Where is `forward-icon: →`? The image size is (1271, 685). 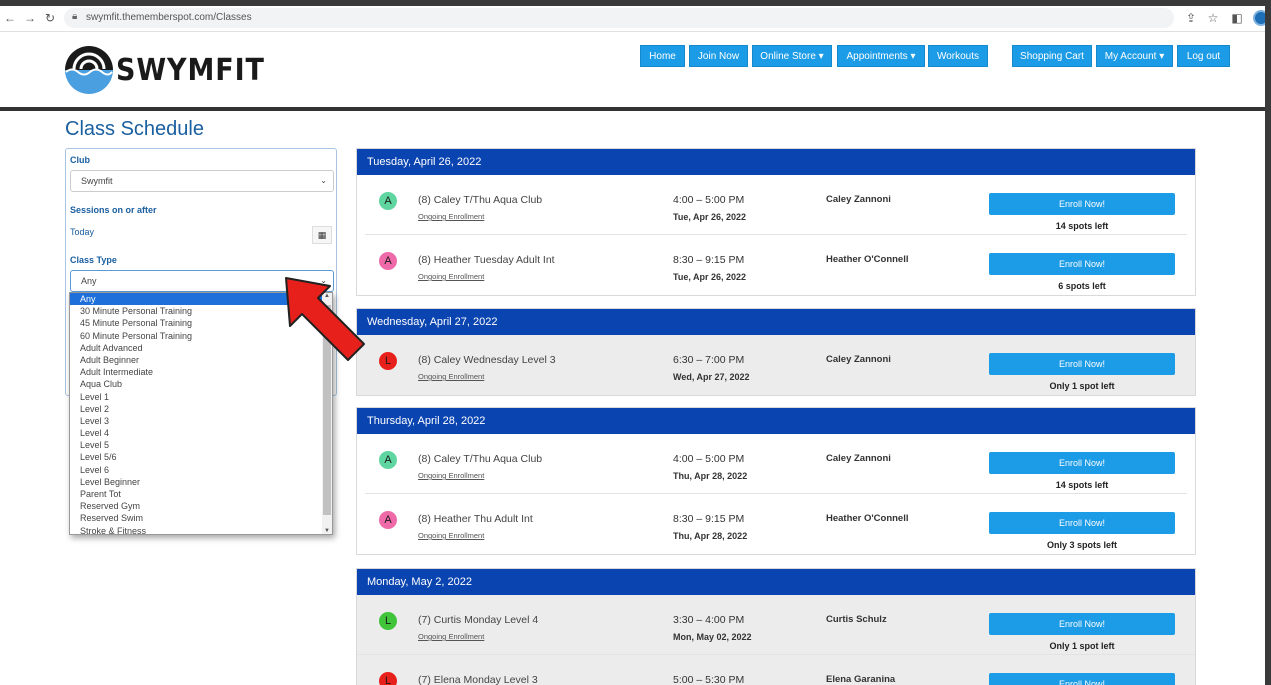
forward-icon: → is located at coordinates (30, 18).